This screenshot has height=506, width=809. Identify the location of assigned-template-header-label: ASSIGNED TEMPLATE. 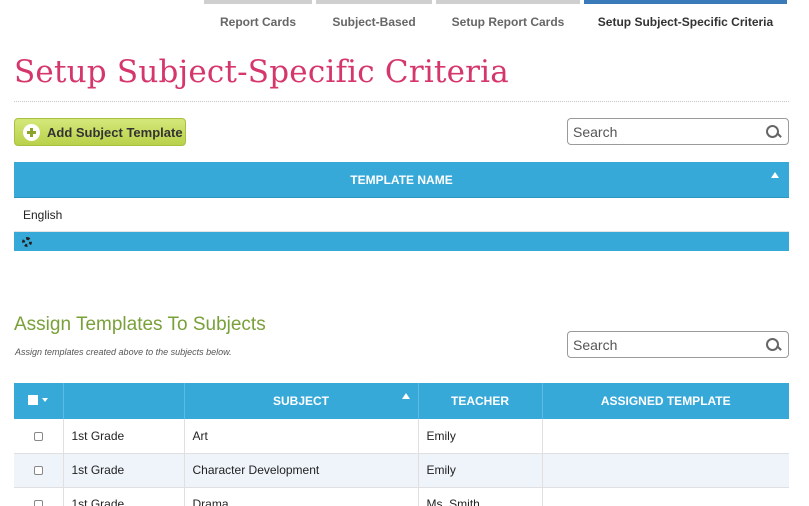
(665, 401).